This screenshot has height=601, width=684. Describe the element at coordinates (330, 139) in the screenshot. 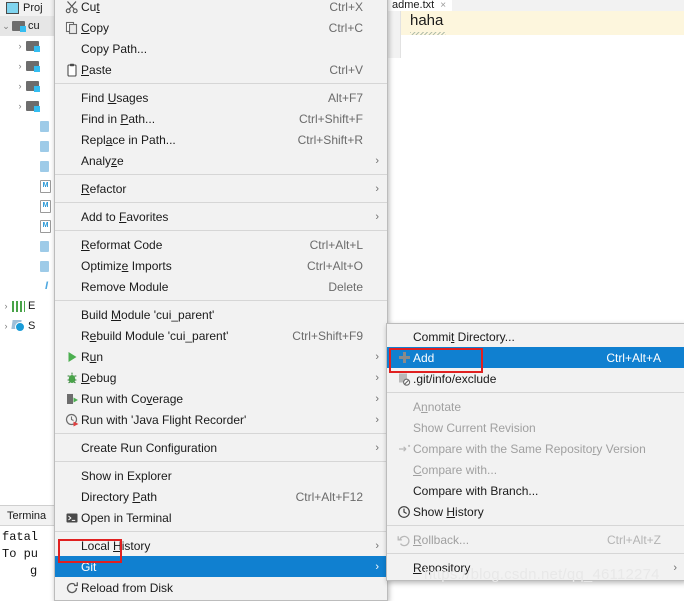

I see `menu-item-shortcut: Ctrl+Shift+R` at that location.